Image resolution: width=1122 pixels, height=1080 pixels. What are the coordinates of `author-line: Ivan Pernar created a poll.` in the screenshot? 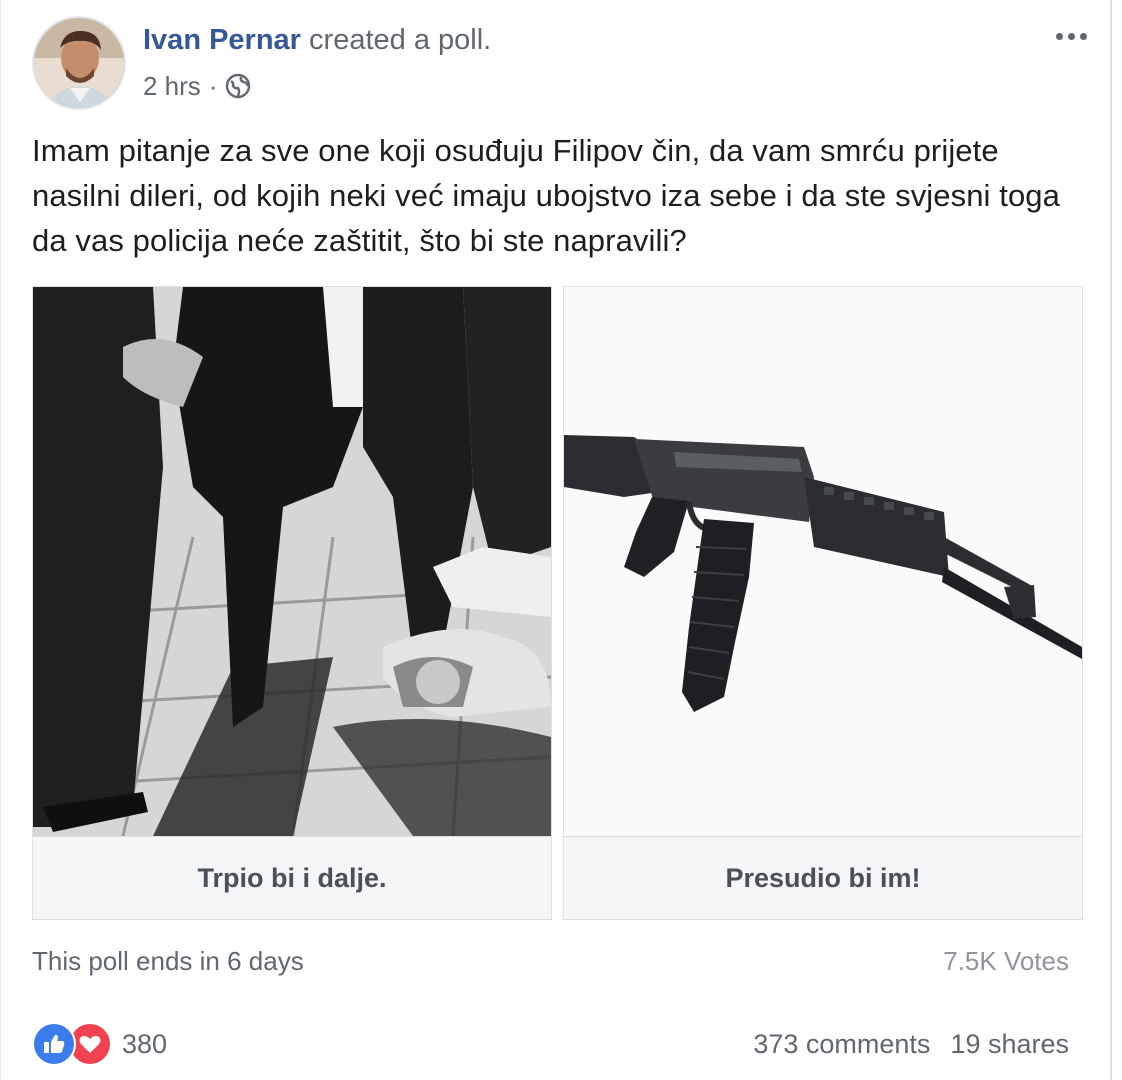 It's located at (317, 40).